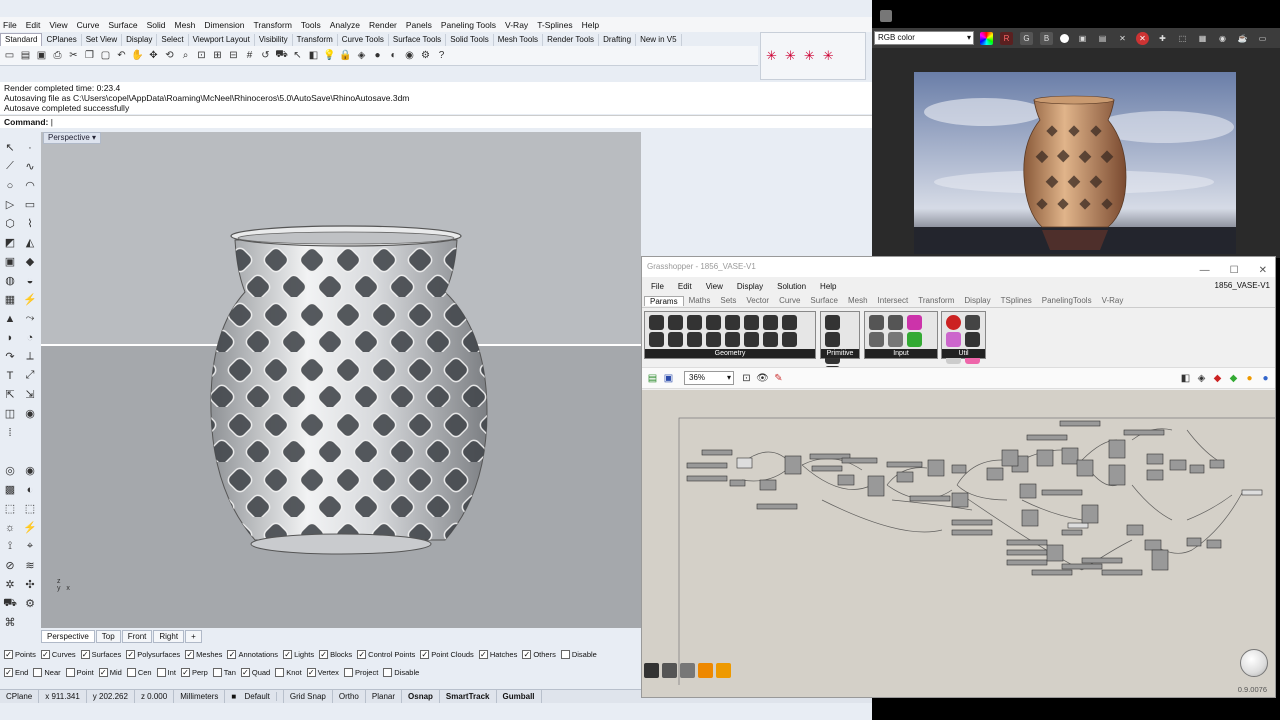 This screenshot has height=720, width=1280. I want to click on tab-transform: Transform, so click(315, 40).